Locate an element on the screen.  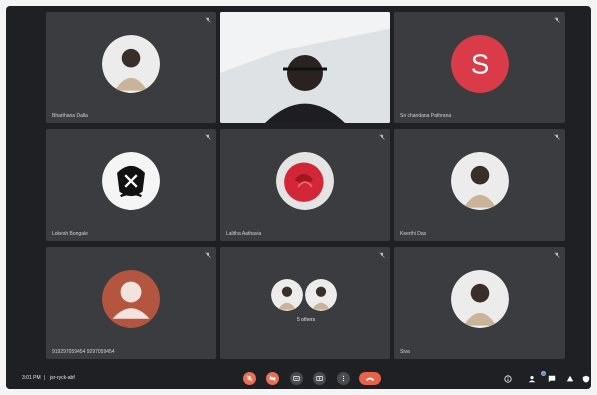
participant-tile: S Sri chandana Pathrana is located at coordinates (479, 67).